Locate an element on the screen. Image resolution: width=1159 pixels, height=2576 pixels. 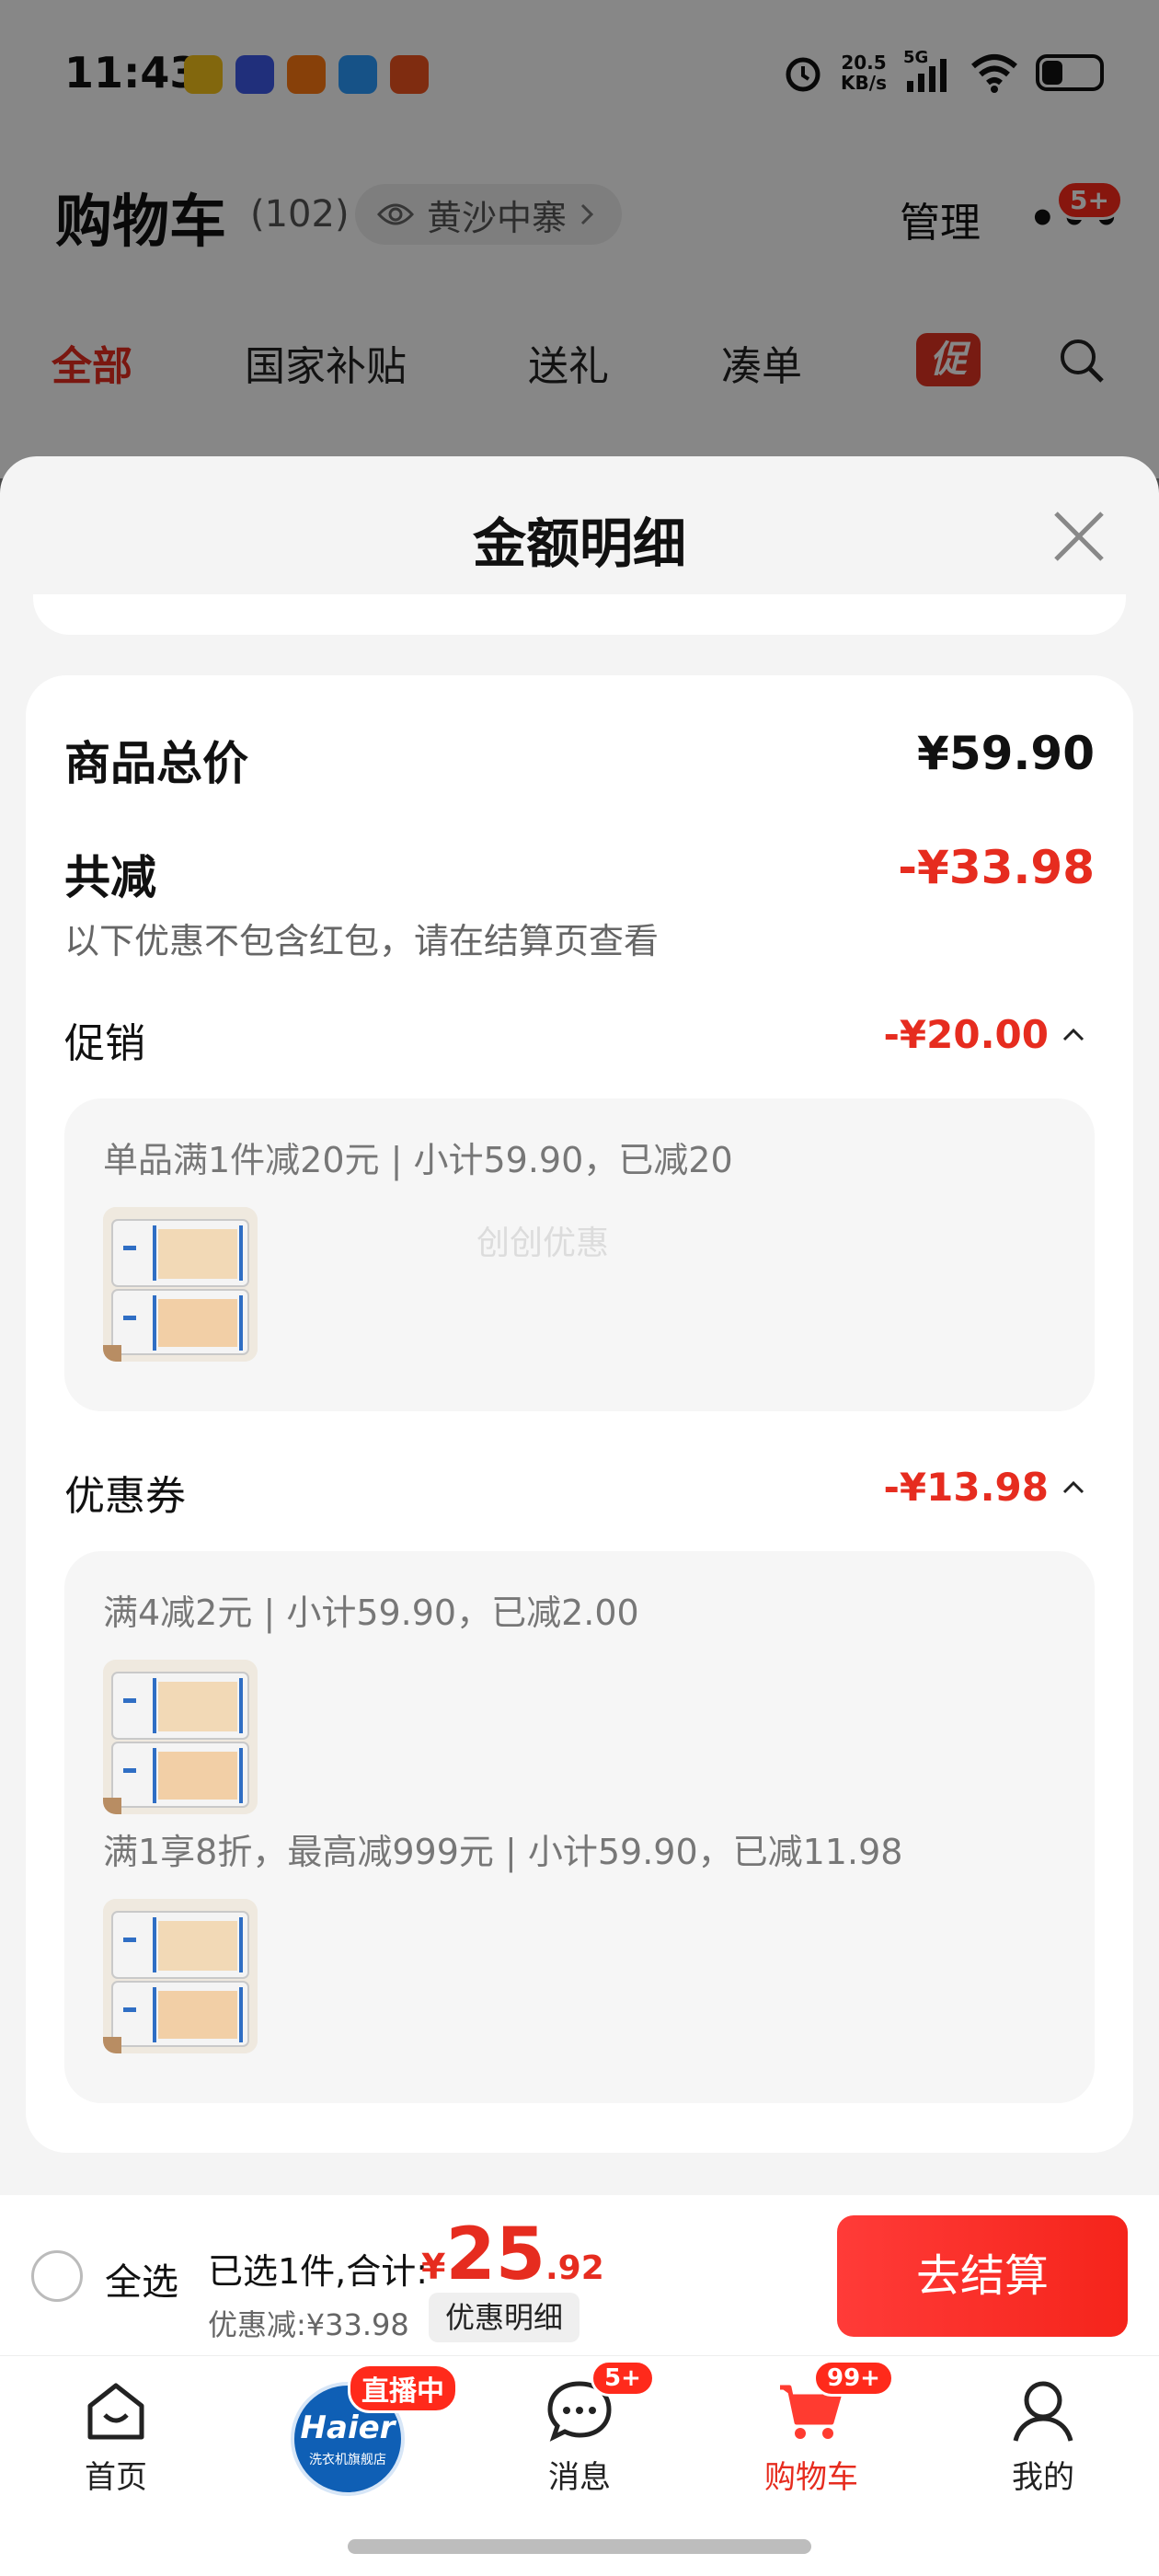
nav-home: 首页 is located at coordinates (115, 2436).